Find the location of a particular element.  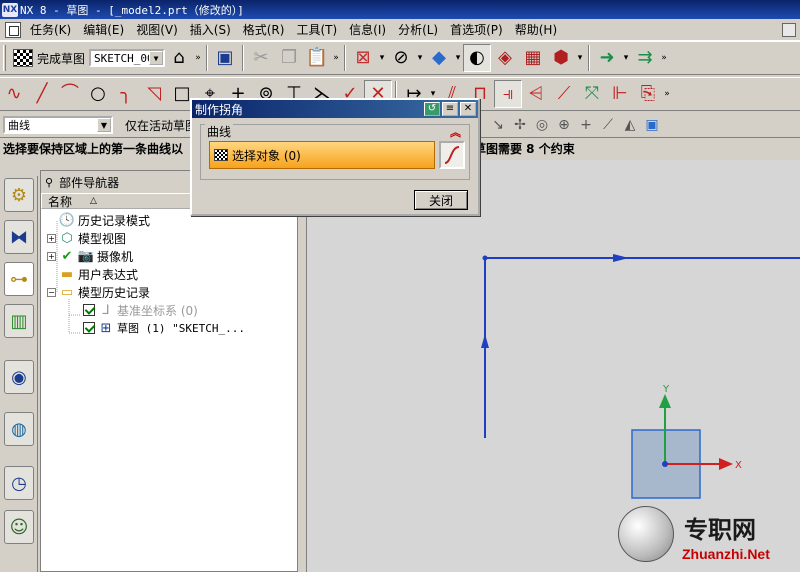

paste-button: 📋 is located at coordinates (317, 58).